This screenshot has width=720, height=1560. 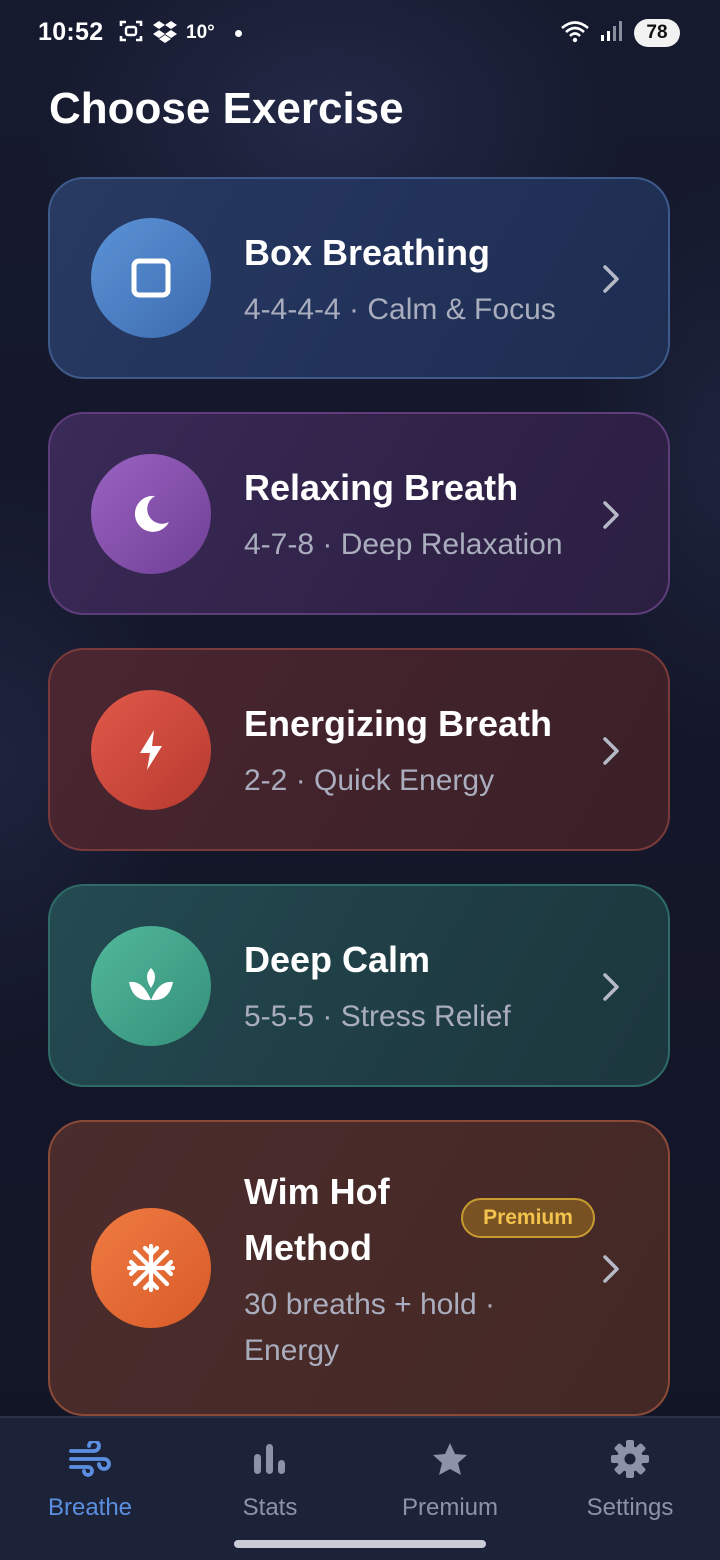 I want to click on star-icon, so click(x=450, y=1459).